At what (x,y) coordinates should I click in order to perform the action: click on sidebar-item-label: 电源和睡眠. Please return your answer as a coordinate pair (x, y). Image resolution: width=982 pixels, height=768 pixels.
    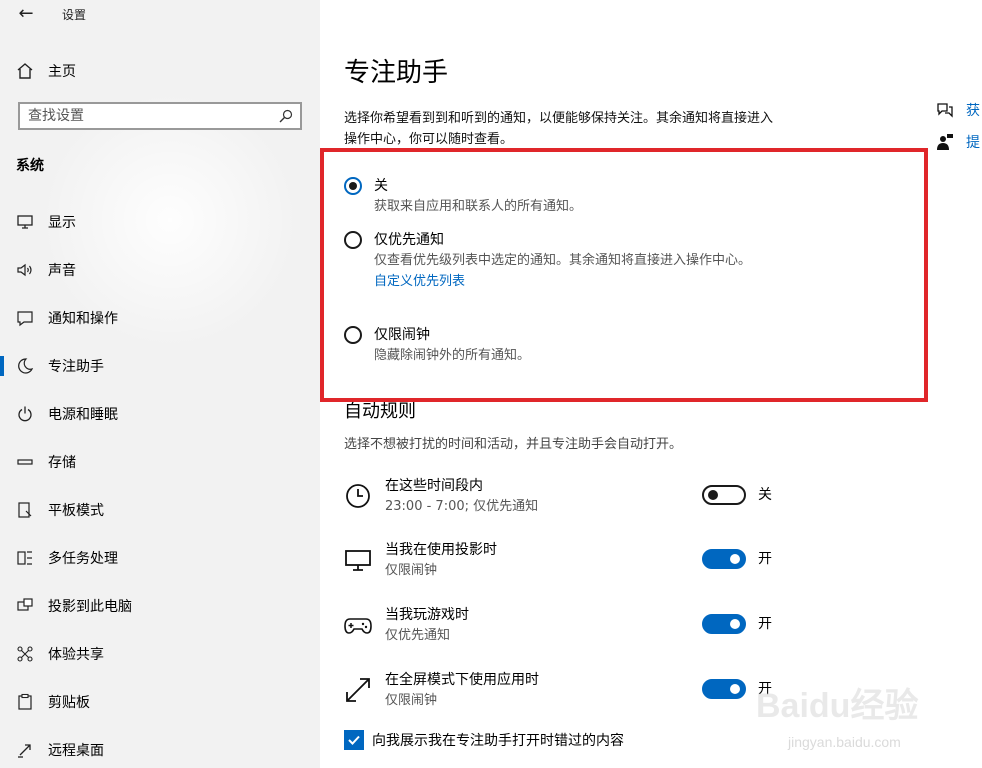
    Looking at the image, I should click on (83, 415).